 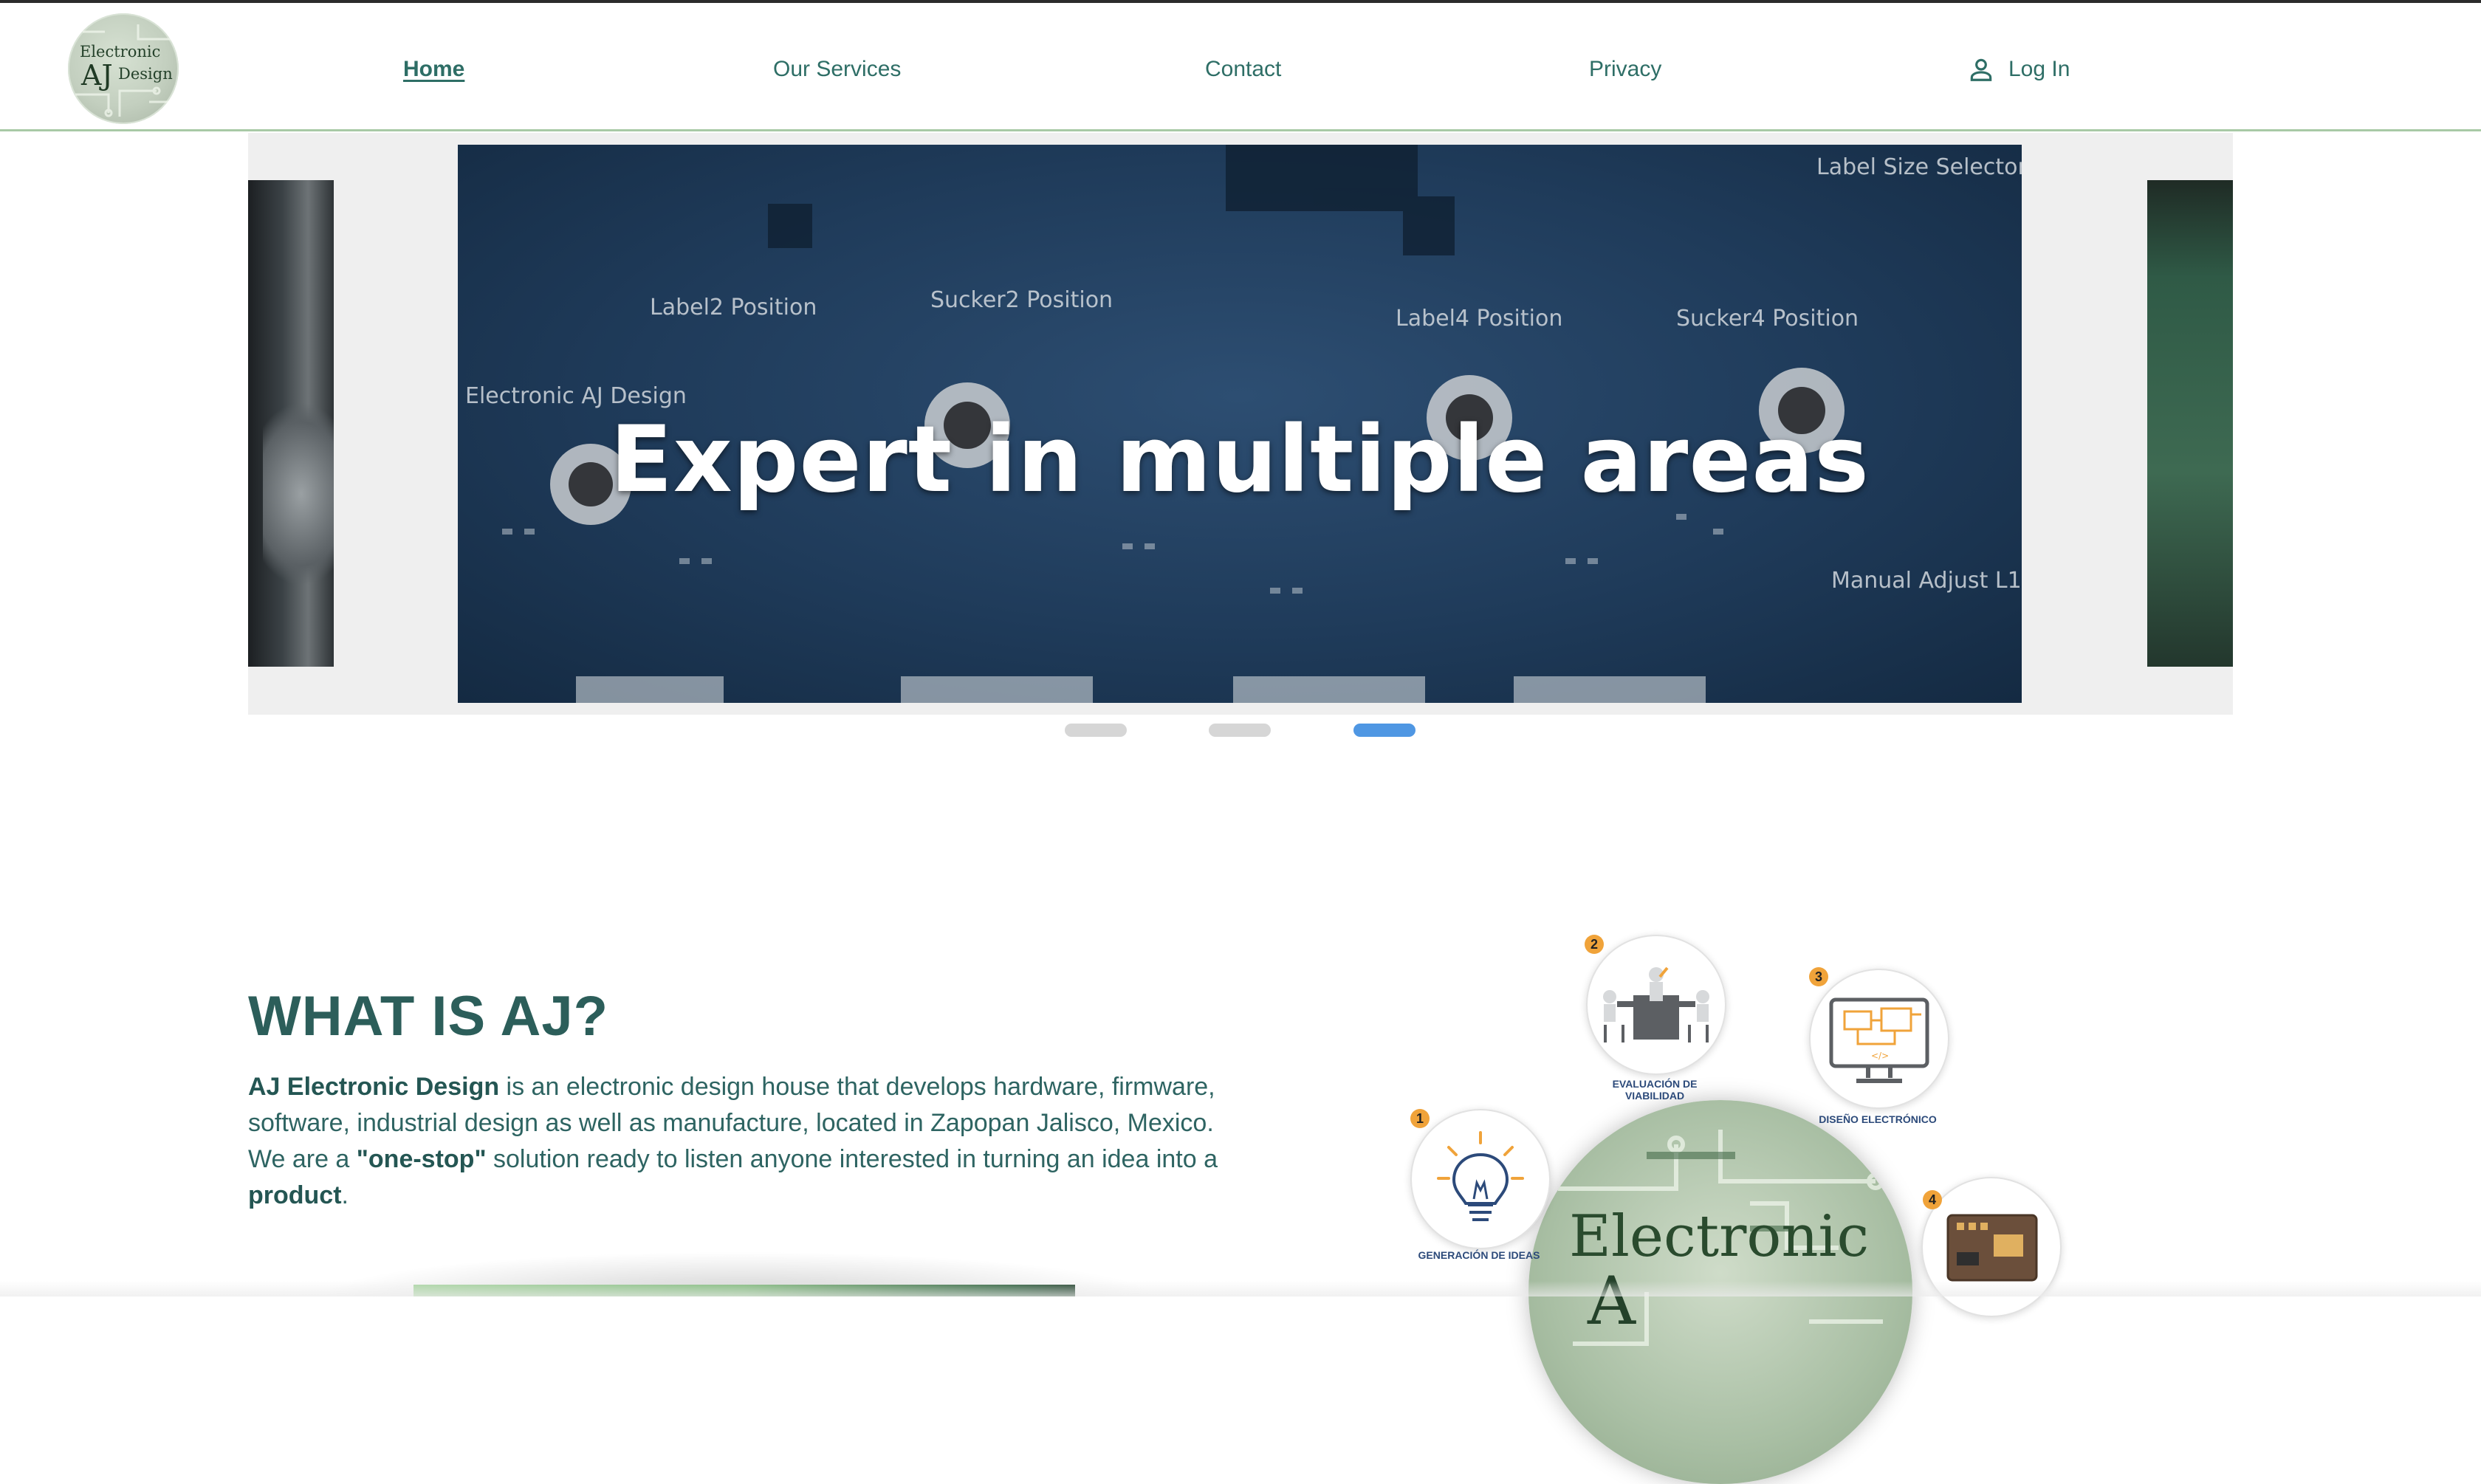 I want to click on carousel-indicators, so click(x=1240, y=731).